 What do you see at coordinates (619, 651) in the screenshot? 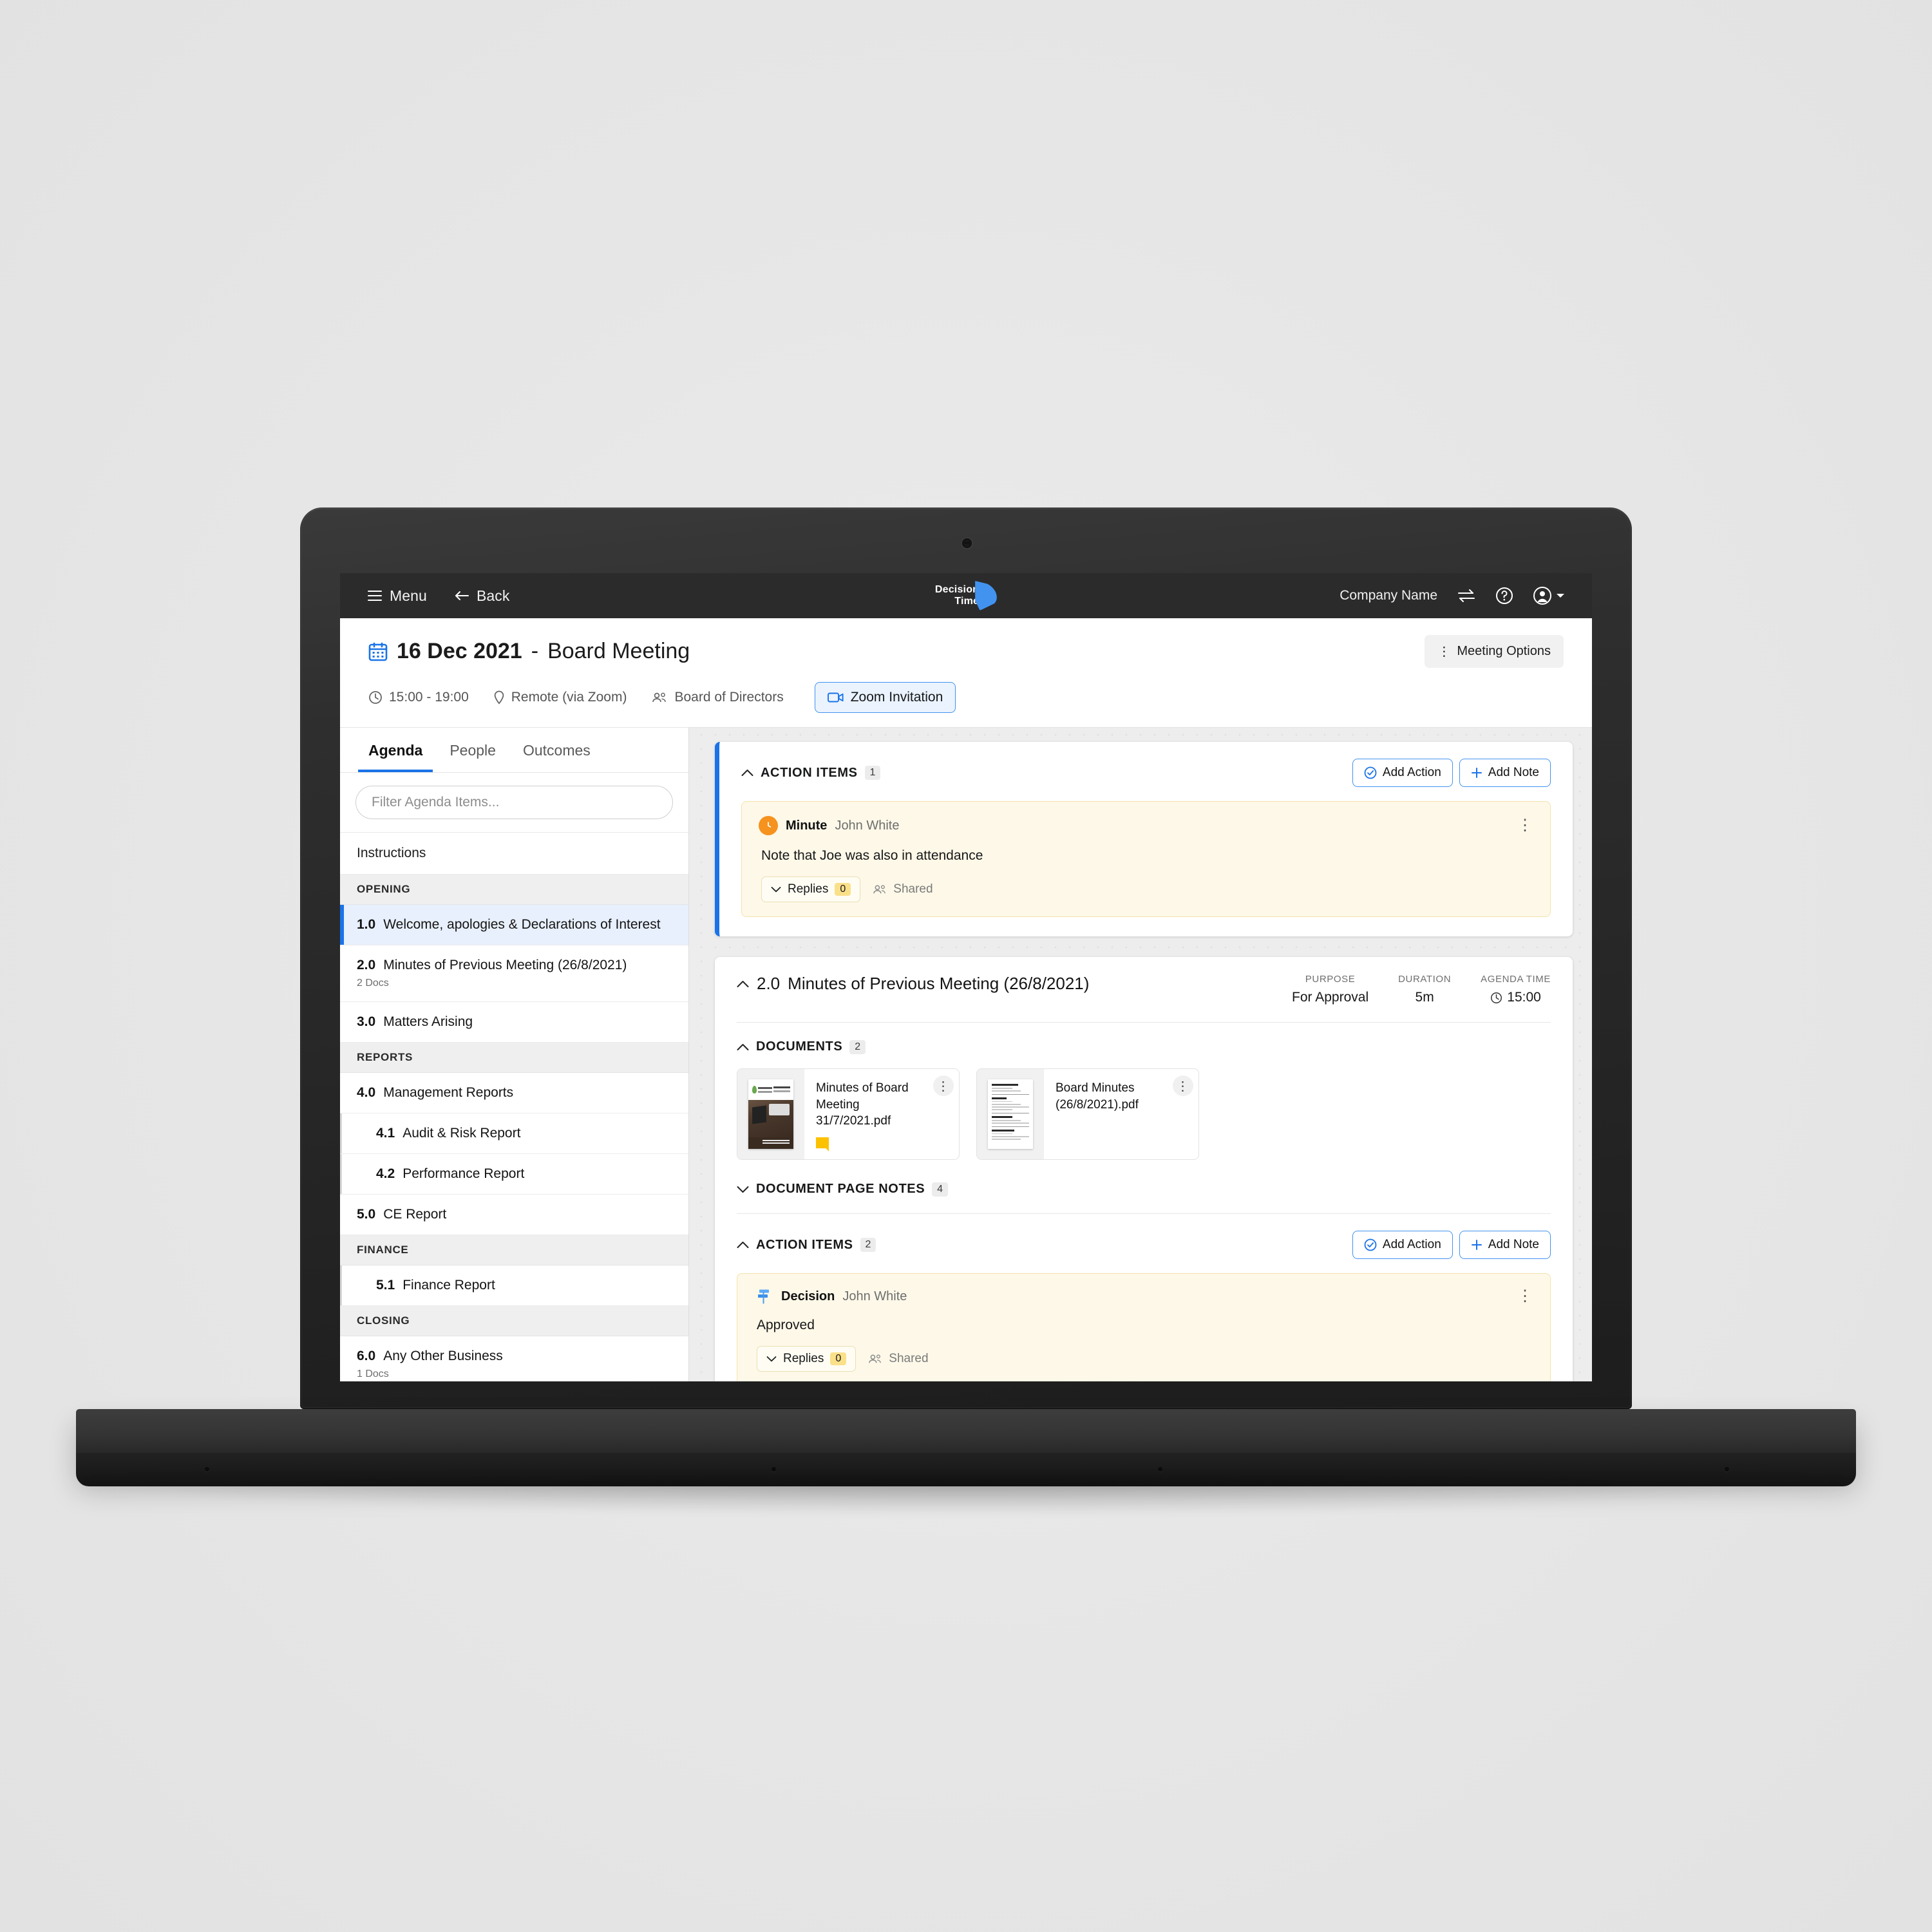
I see `meeting-name: Board Meeting` at bounding box center [619, 651].